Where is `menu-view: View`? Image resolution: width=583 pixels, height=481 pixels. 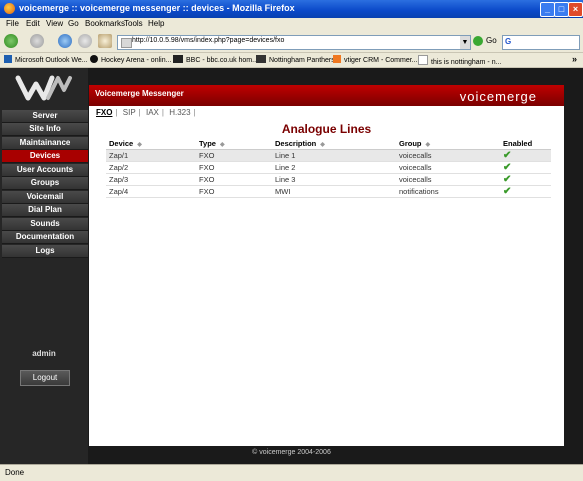
menu-view: View is located at coordinates (54, 23).